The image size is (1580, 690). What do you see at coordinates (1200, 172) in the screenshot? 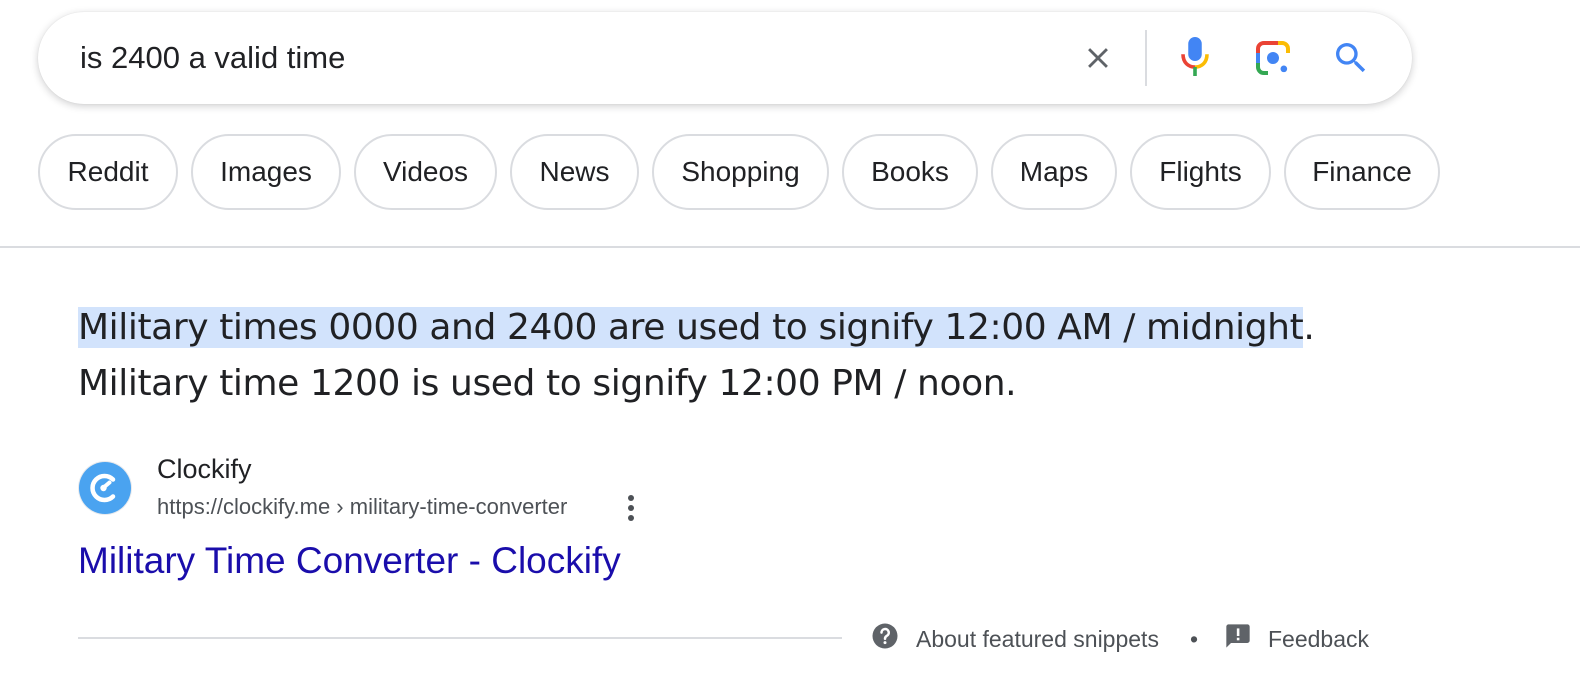
I see `chip-flights: Flights` at bounding box center [1200, 172].